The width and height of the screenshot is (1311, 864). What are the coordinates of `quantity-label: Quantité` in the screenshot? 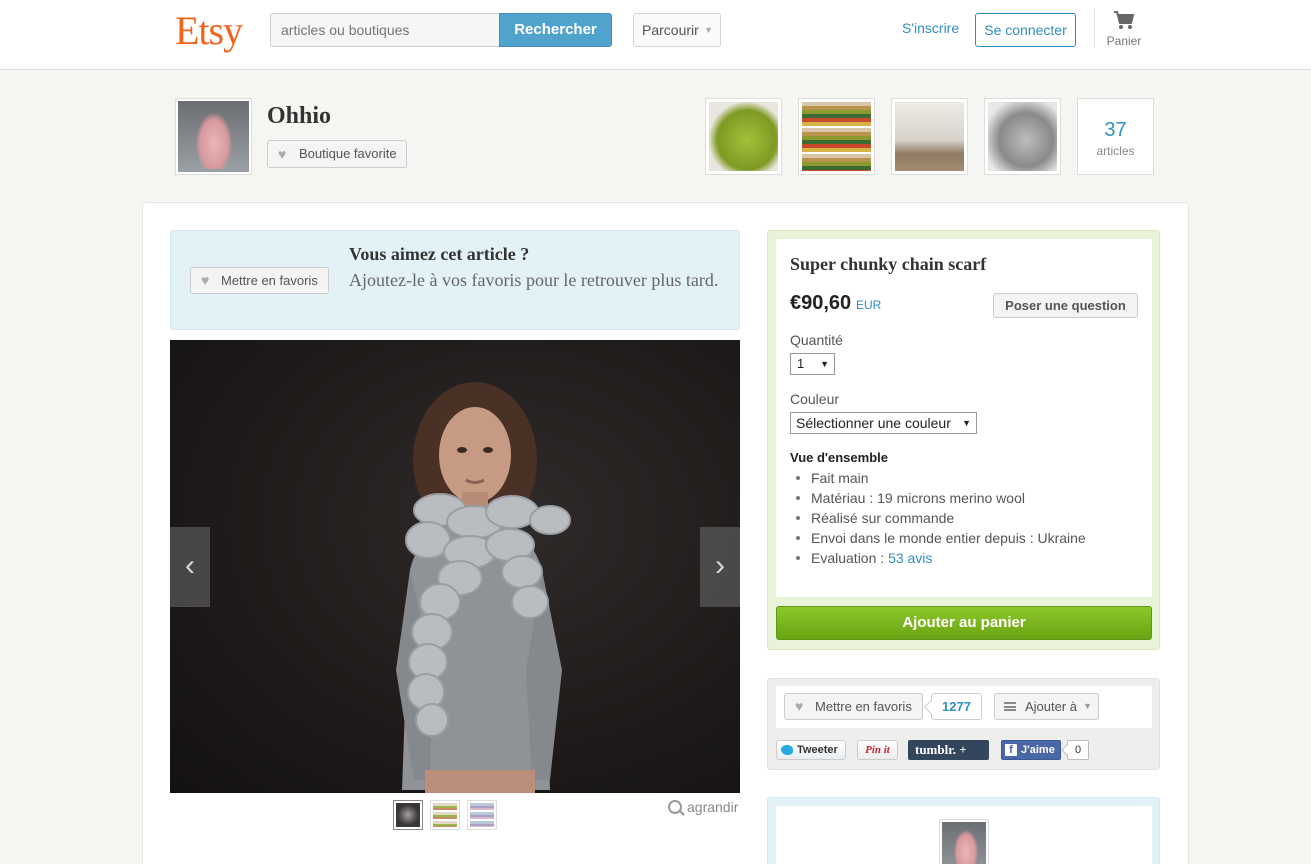 It's located at (816, 340).